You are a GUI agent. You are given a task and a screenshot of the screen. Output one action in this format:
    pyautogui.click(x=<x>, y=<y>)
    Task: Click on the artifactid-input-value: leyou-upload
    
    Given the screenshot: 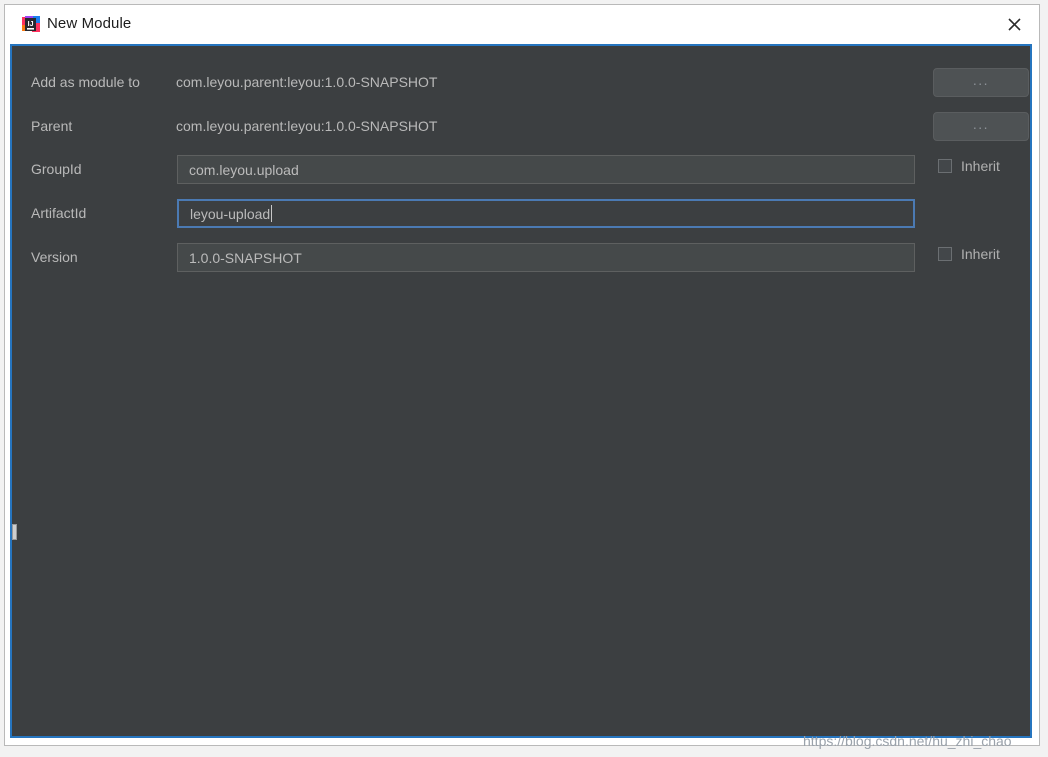 What is the action you would take?
    pyautogui.click(x=230, y=213)
    